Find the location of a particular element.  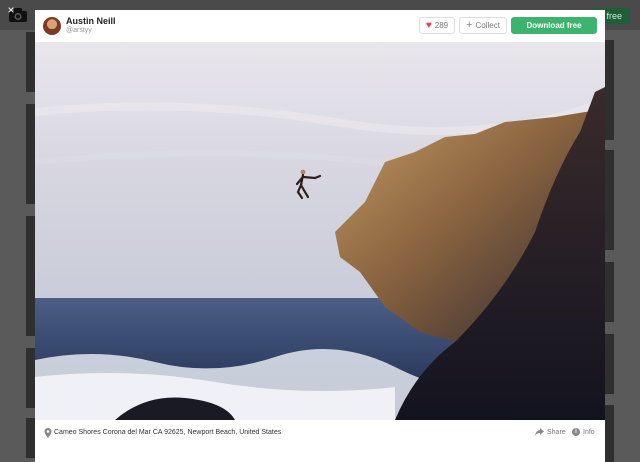

close-icon: × is located at coordinates (11, 10).